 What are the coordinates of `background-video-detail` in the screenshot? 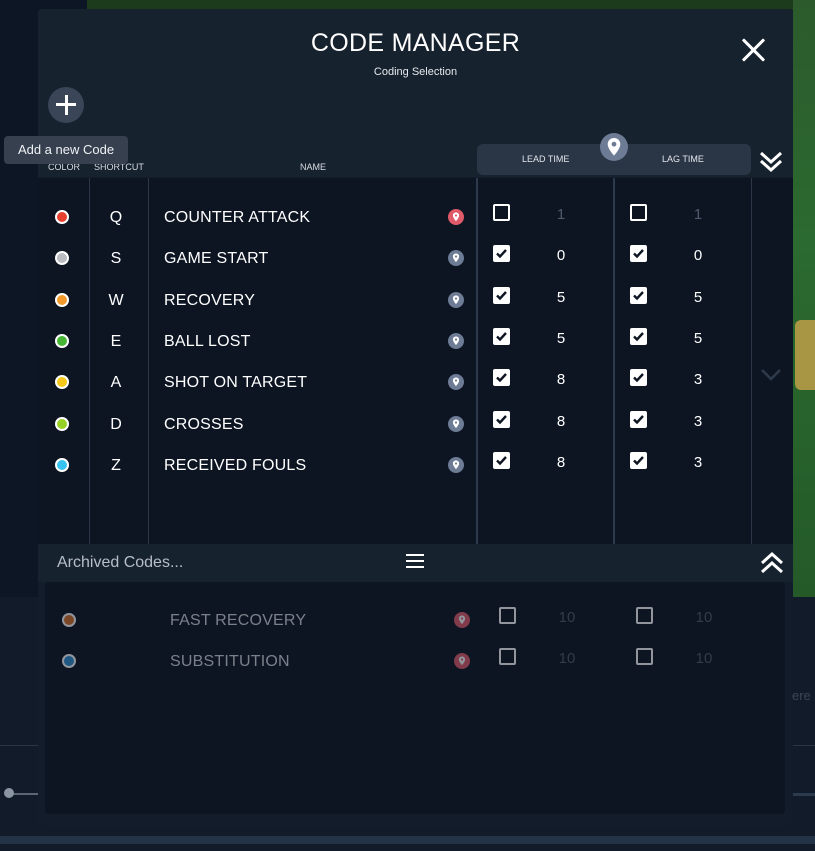 It's located at (805, 355).